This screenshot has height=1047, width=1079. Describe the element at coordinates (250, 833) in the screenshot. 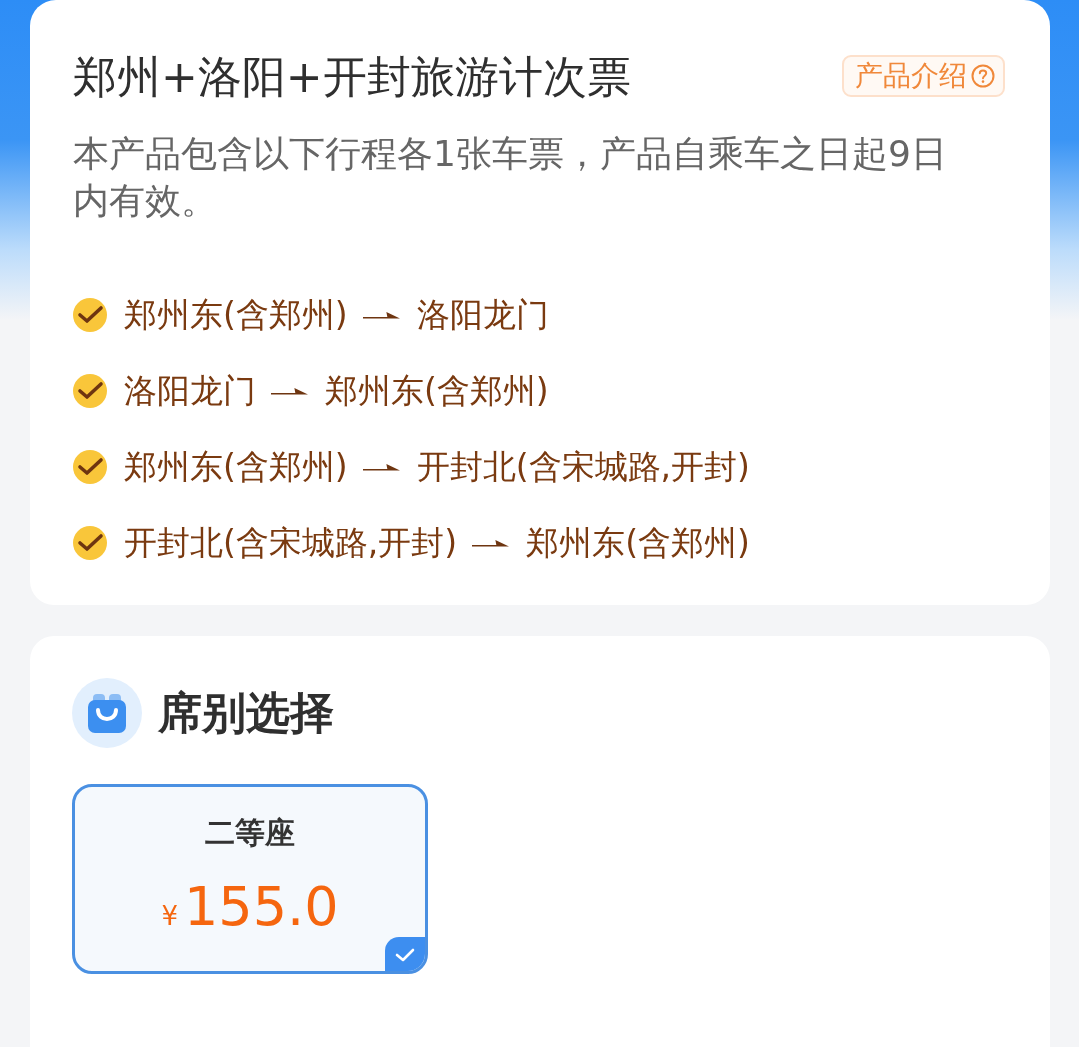

I see `seat-class-name: 二等座` at that location.